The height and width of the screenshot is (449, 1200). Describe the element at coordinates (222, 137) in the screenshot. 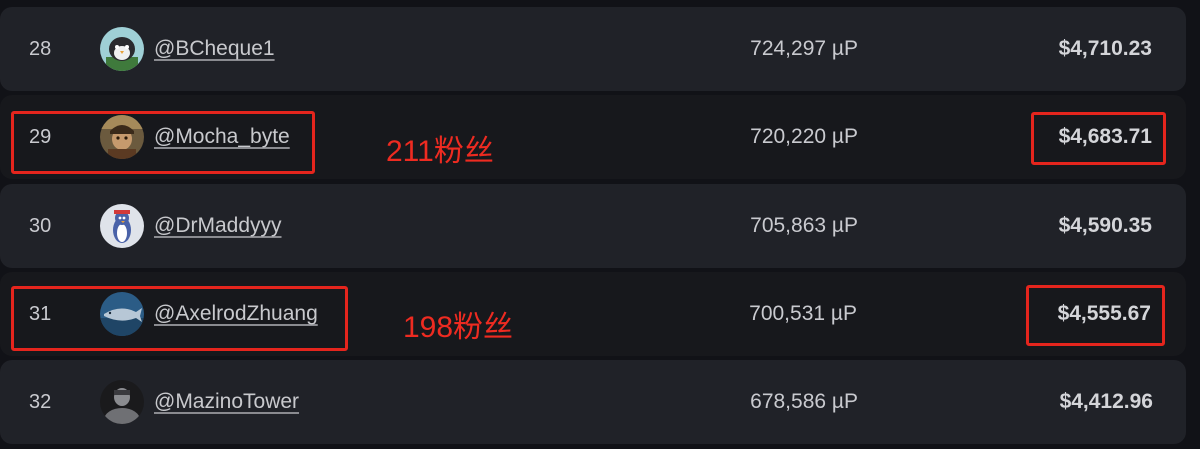

I see `user-handle-link: @Mocha_byte` at that location.